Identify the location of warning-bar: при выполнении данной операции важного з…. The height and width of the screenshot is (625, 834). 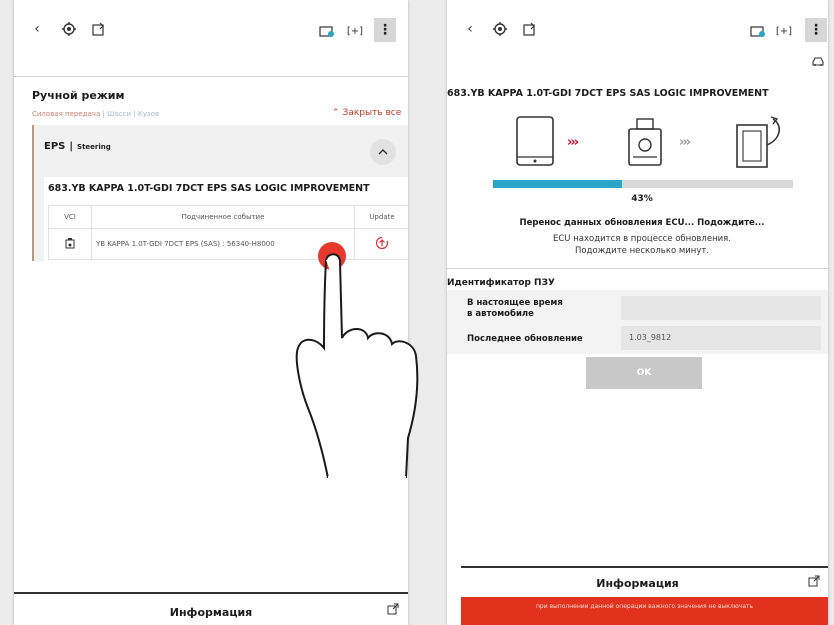
(644, 611).